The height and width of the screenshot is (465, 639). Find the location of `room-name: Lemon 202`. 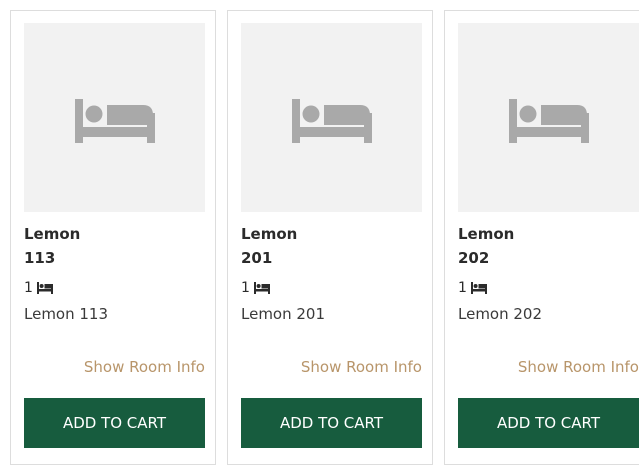

room-name: Lemon 202 is located at coordinates (548, 246).